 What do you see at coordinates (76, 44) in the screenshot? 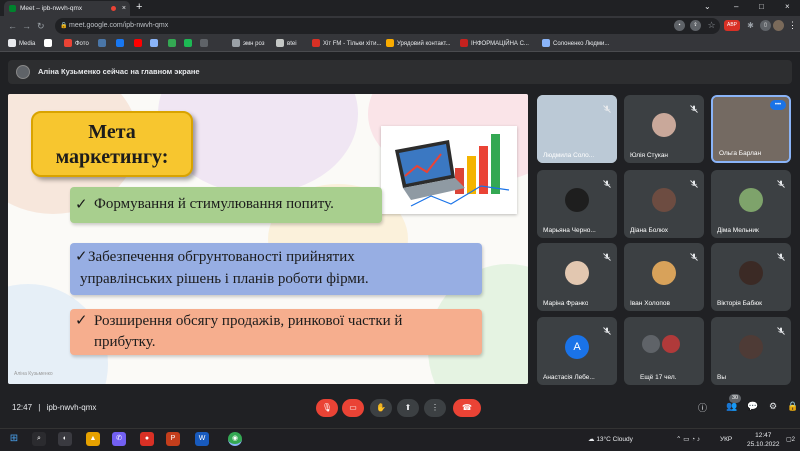
I see `bookmark-item: Фото` at bounding box center [76, 44].